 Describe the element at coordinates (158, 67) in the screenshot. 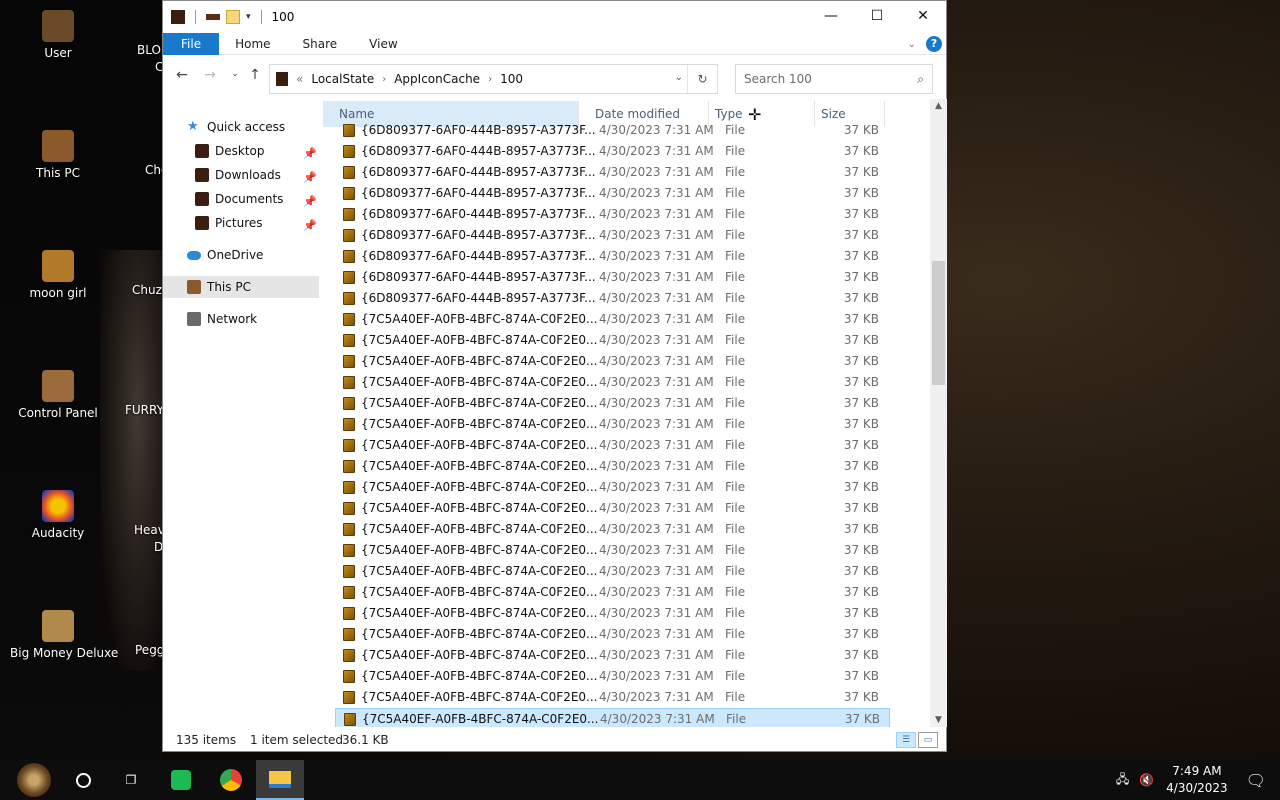

I see `desktop-icon-clipped: C` at that location.